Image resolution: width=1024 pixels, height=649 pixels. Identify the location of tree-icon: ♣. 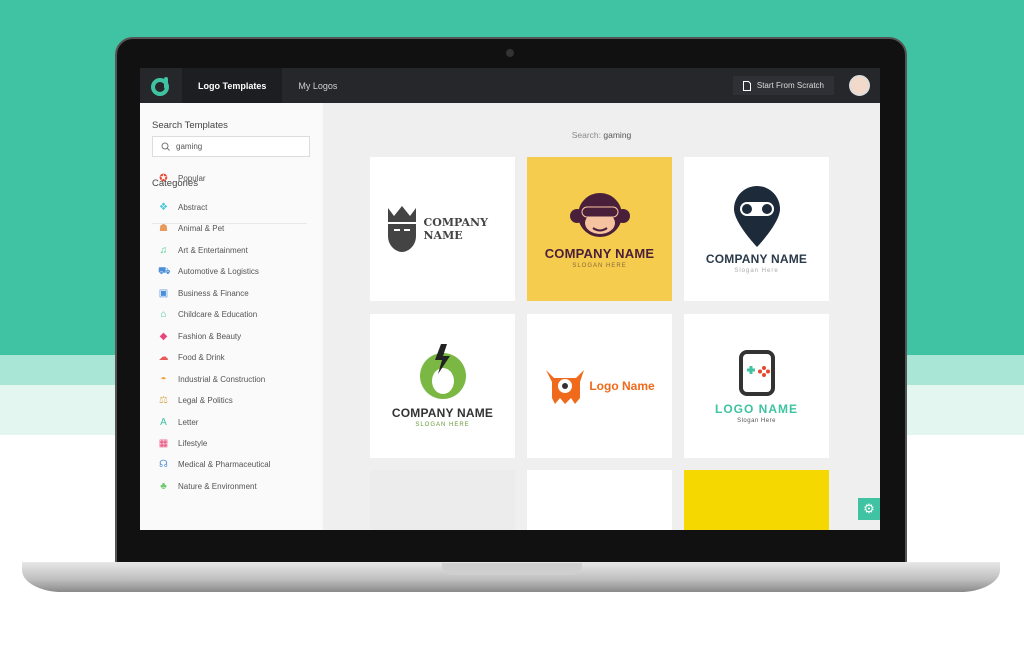
(163, 486).